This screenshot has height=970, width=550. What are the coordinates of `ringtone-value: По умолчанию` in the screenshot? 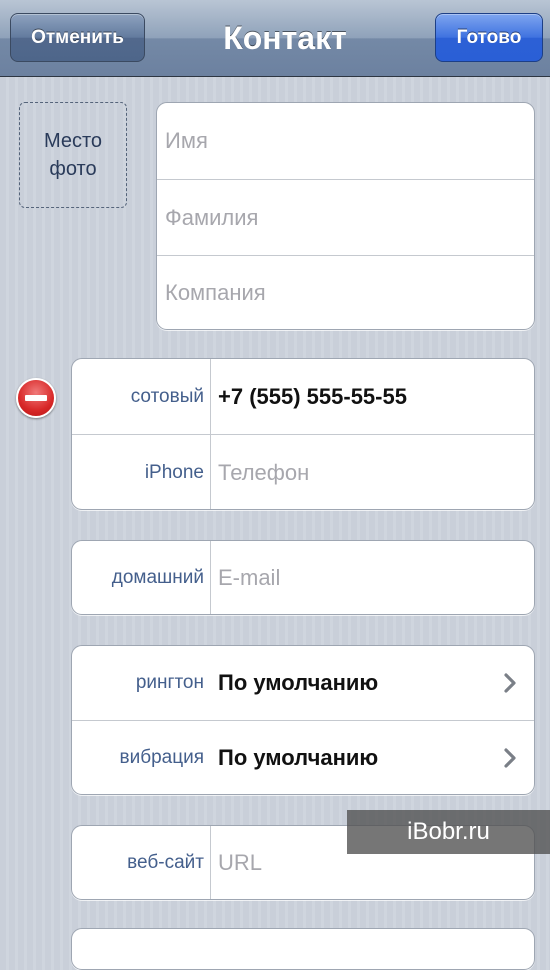 It's located at (298, 682).